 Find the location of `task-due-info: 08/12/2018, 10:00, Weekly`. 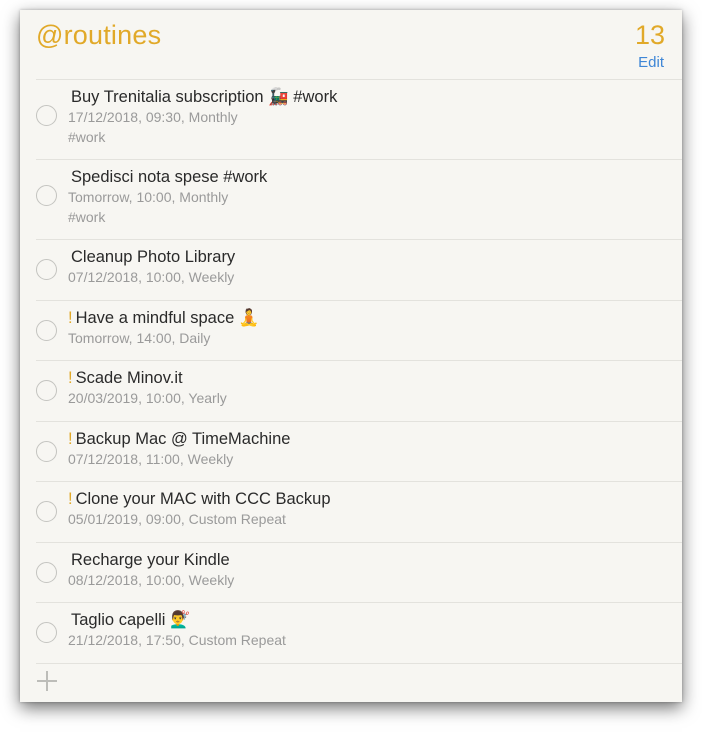

task-due-info: 08/12/2018, 10:00, Weekly is located at coordinates (151, 579).